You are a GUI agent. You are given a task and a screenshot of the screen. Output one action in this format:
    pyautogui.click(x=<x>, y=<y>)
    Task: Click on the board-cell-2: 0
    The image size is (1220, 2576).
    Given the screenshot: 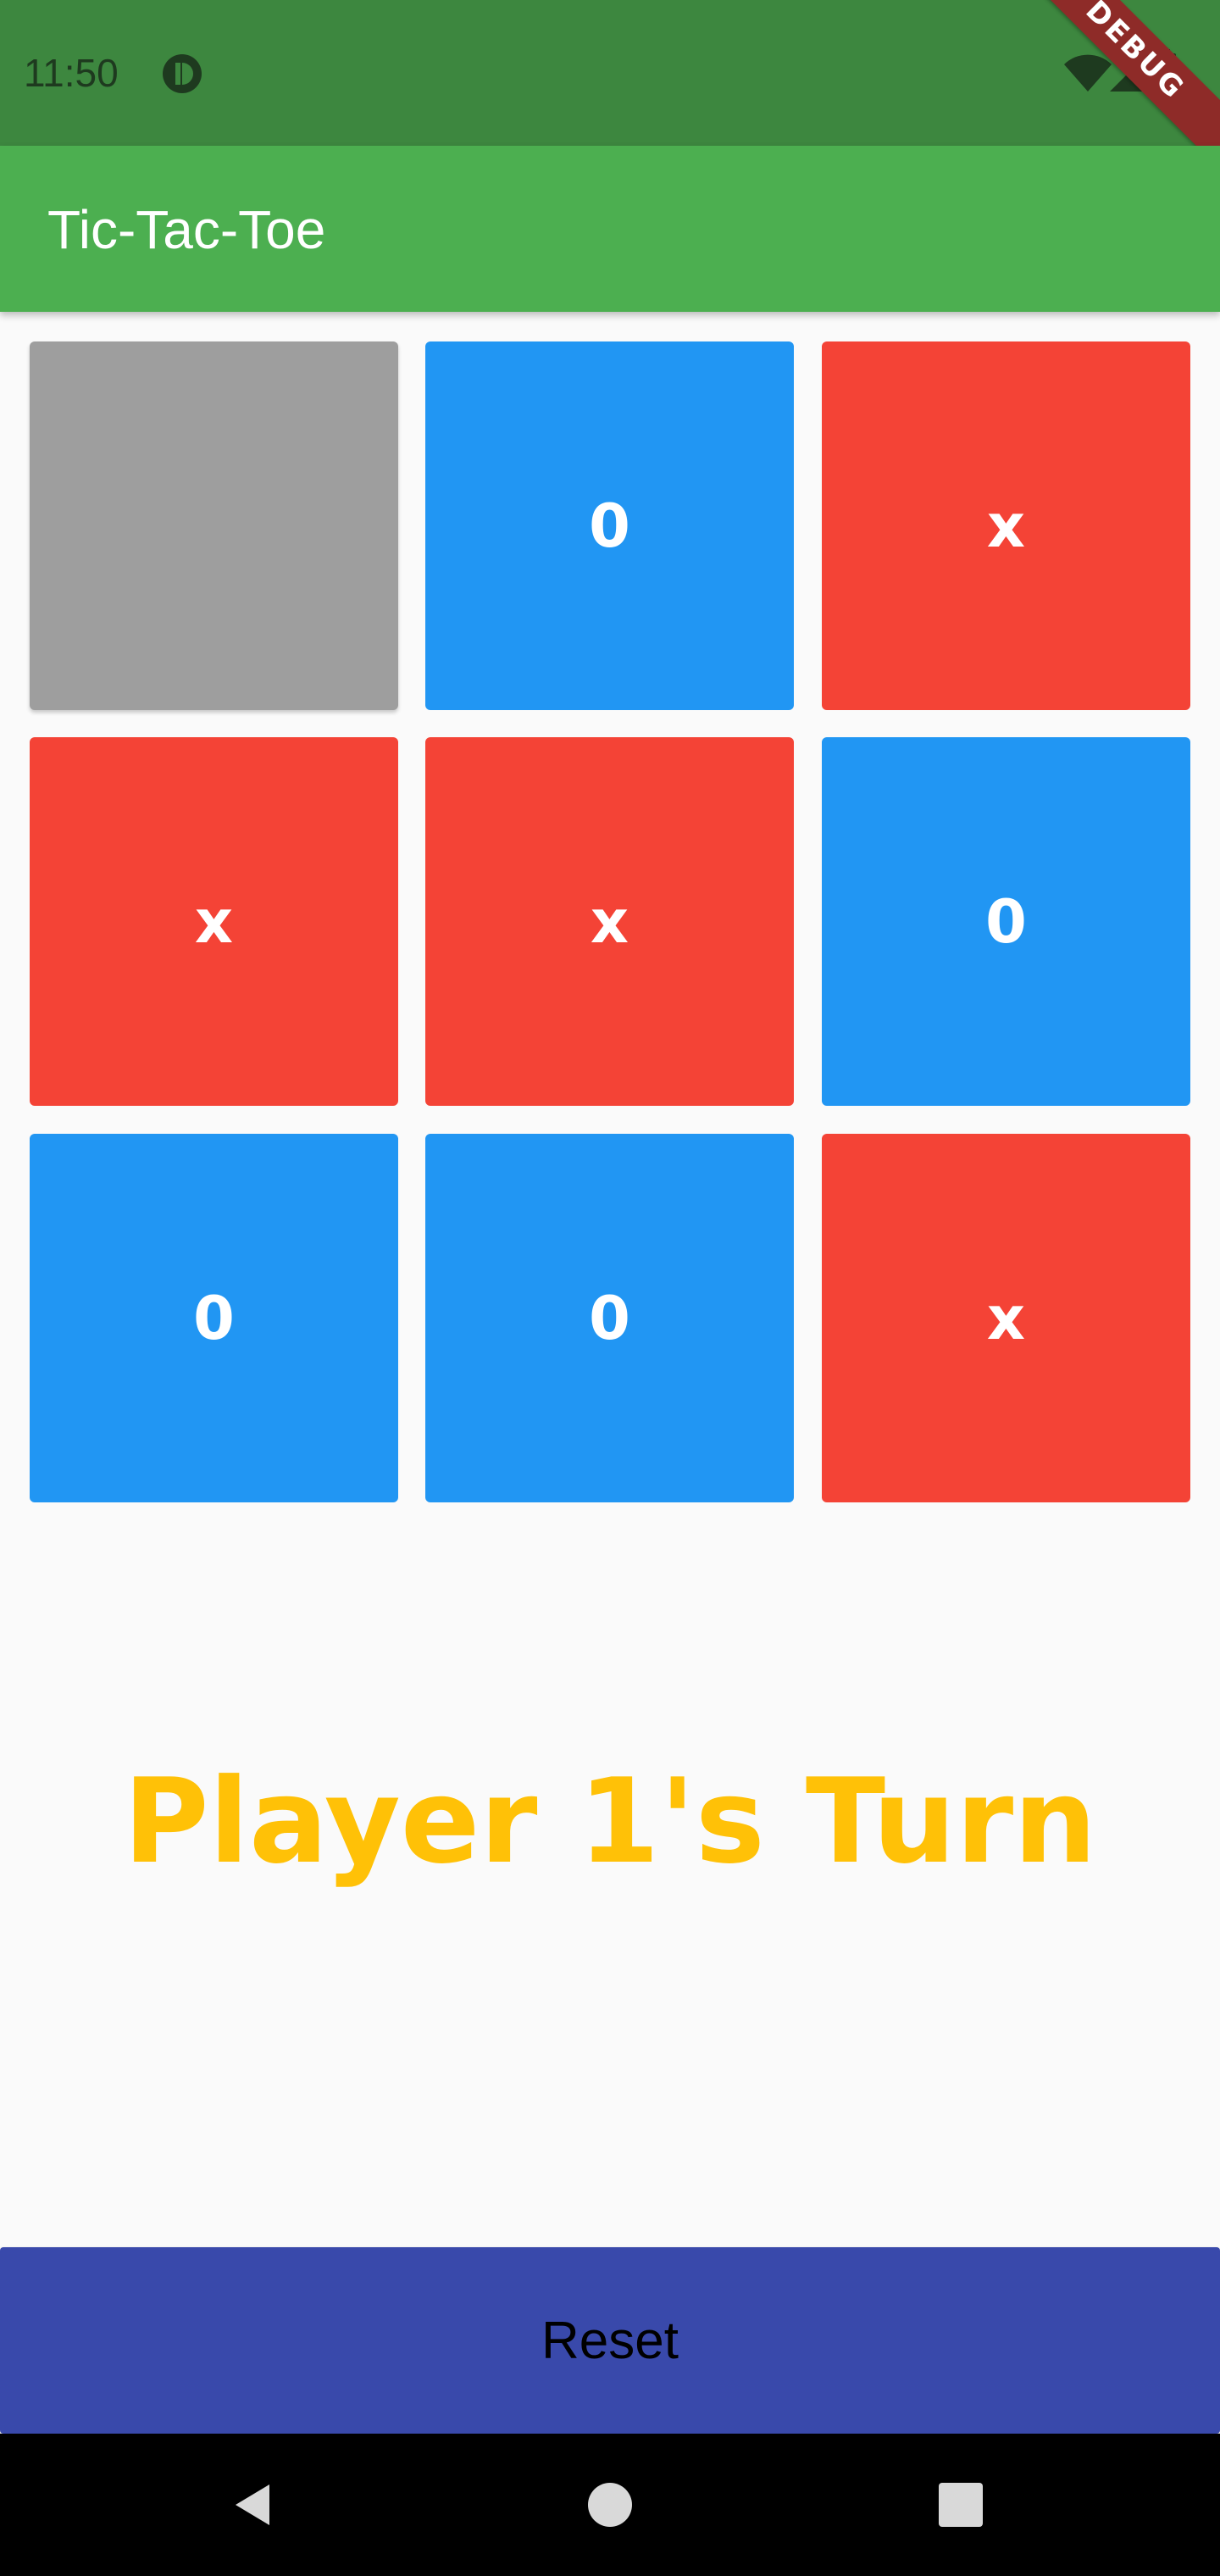 What is the action you would take?
    pyautogui.click(x=609, y=525)
    